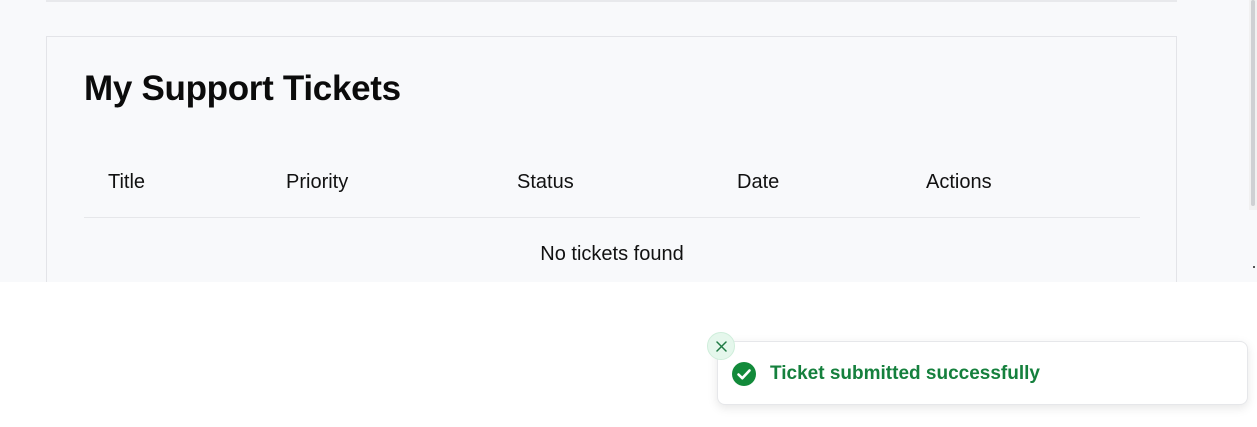 This screenshot has height=427, width=1257. What do you see at coordinates (545, 182) in the screenshot?
I see `column-header-status: Status` at bounding box center [545, 182].